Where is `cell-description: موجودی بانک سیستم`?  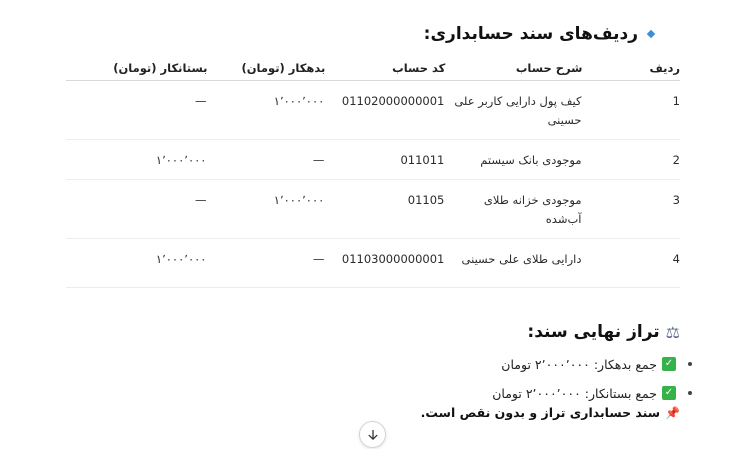
cell-description: موجودی بانک سیستم is located at coordinates (514, 159).